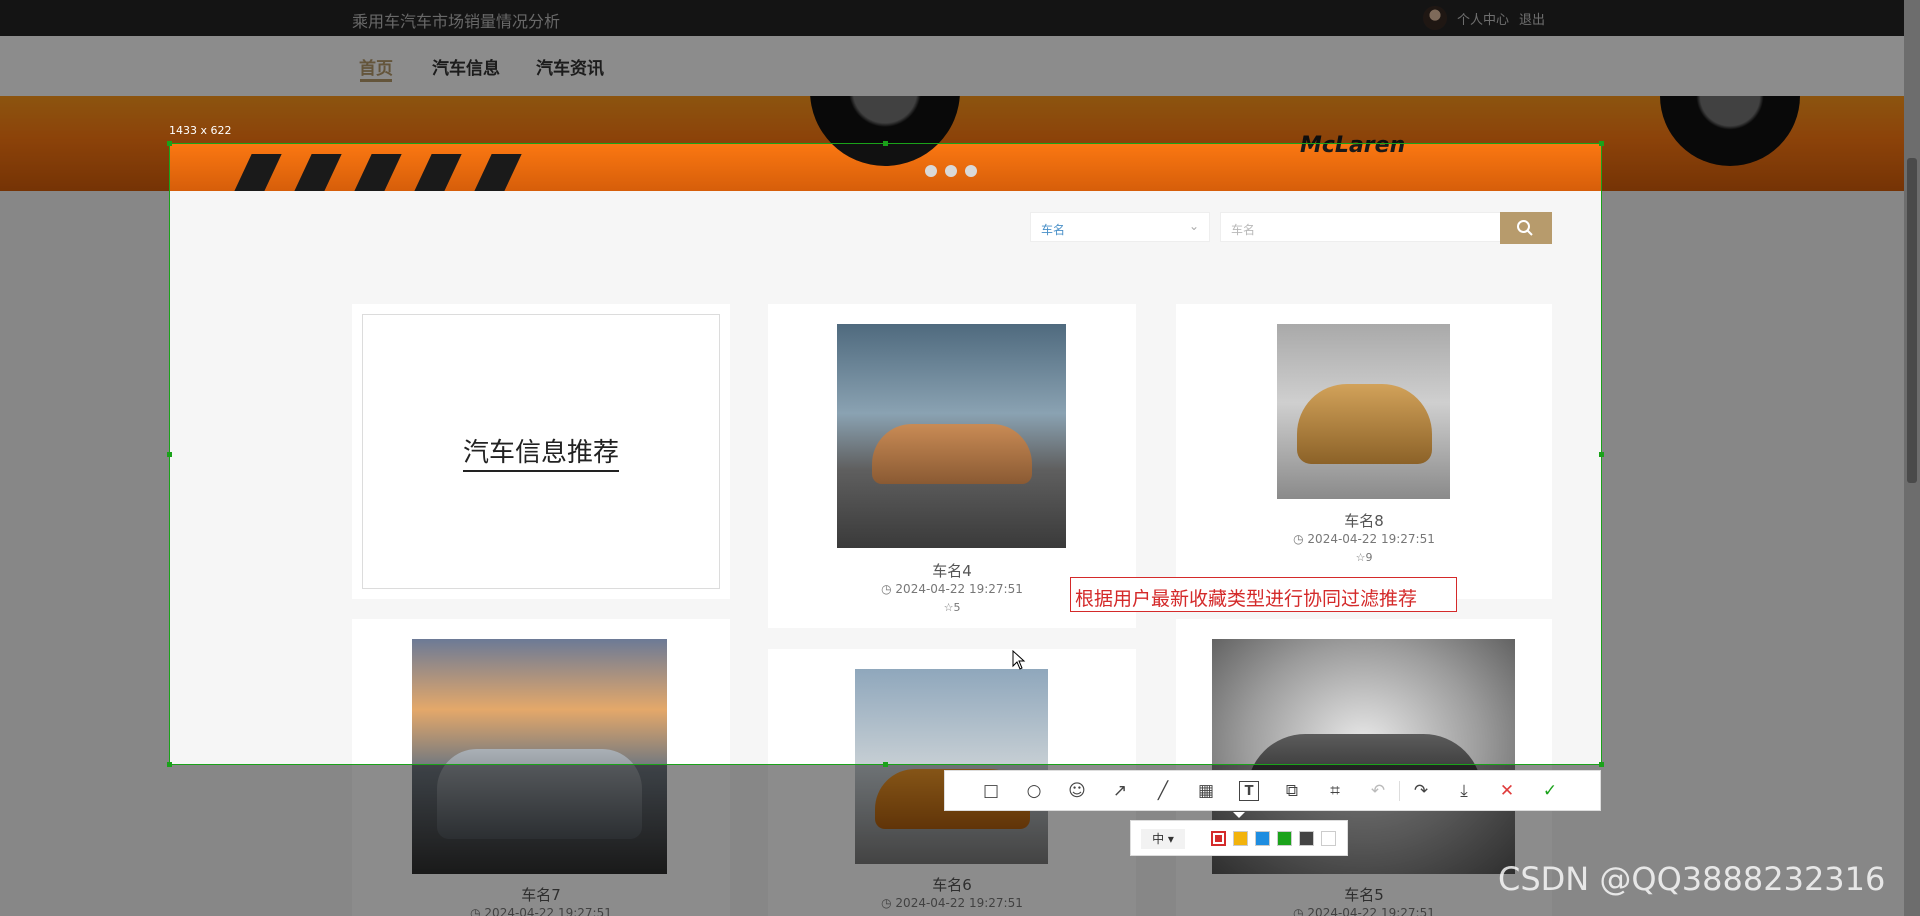  I want to click on color-swatch-red, so click(1218, 838).